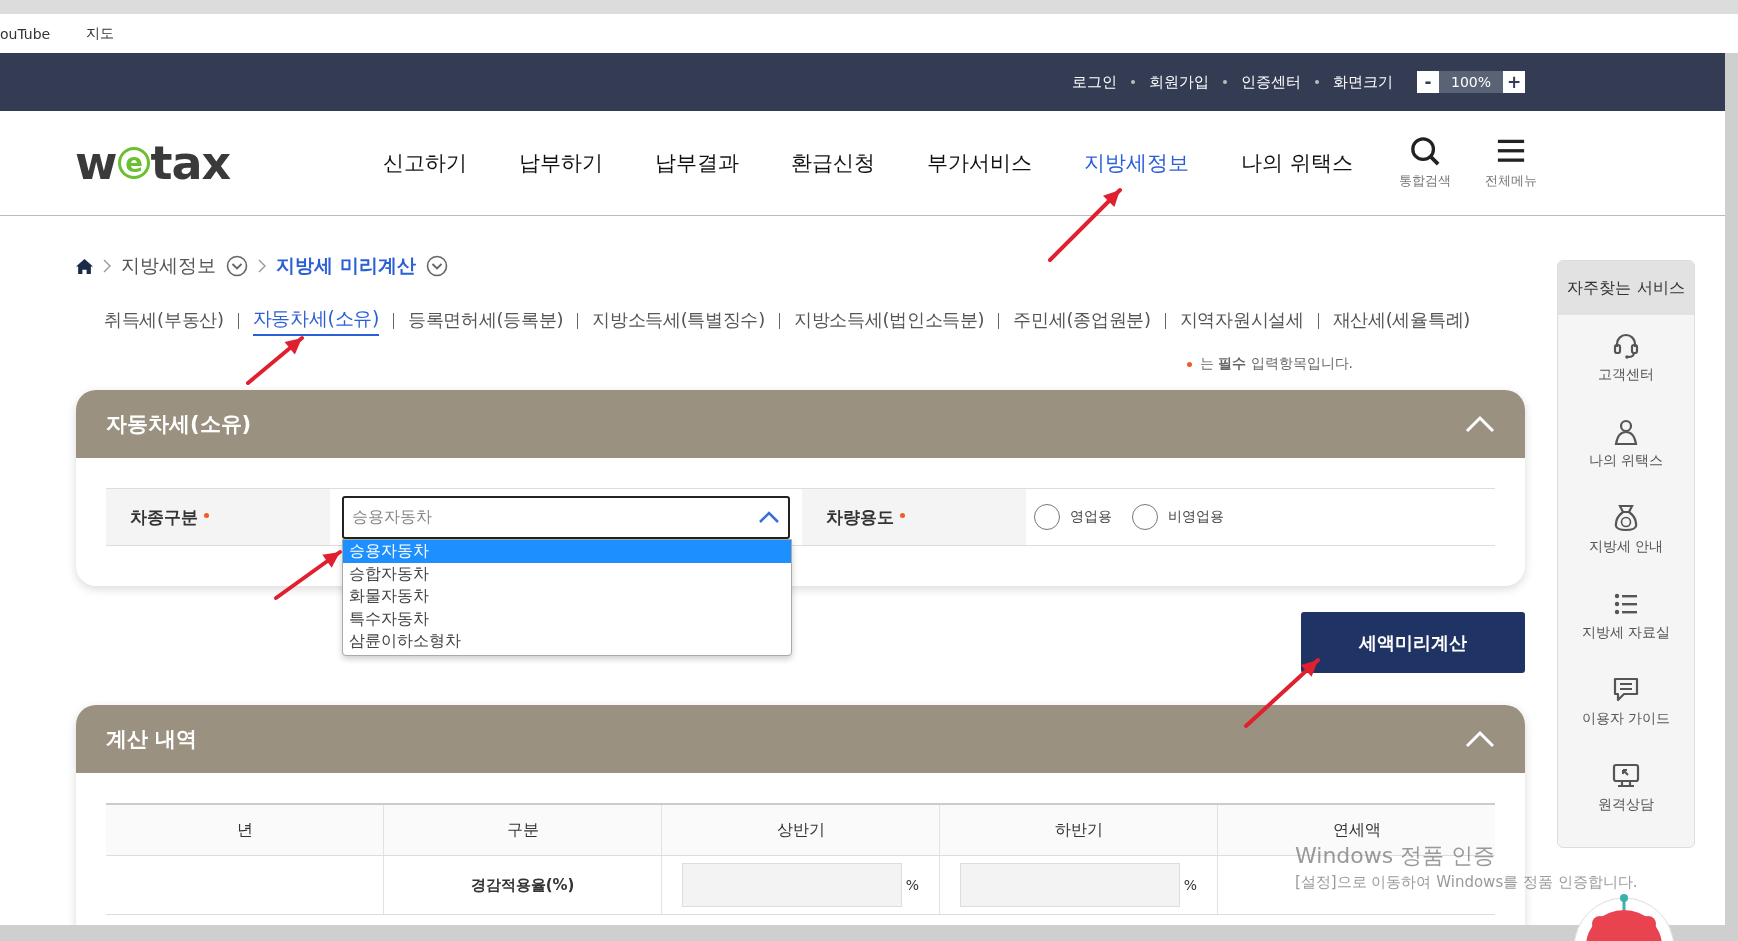 The height and width of the screenshot is (941, 1738). I want to click on tool-label: 전체메뉴, so click(1510, 181).